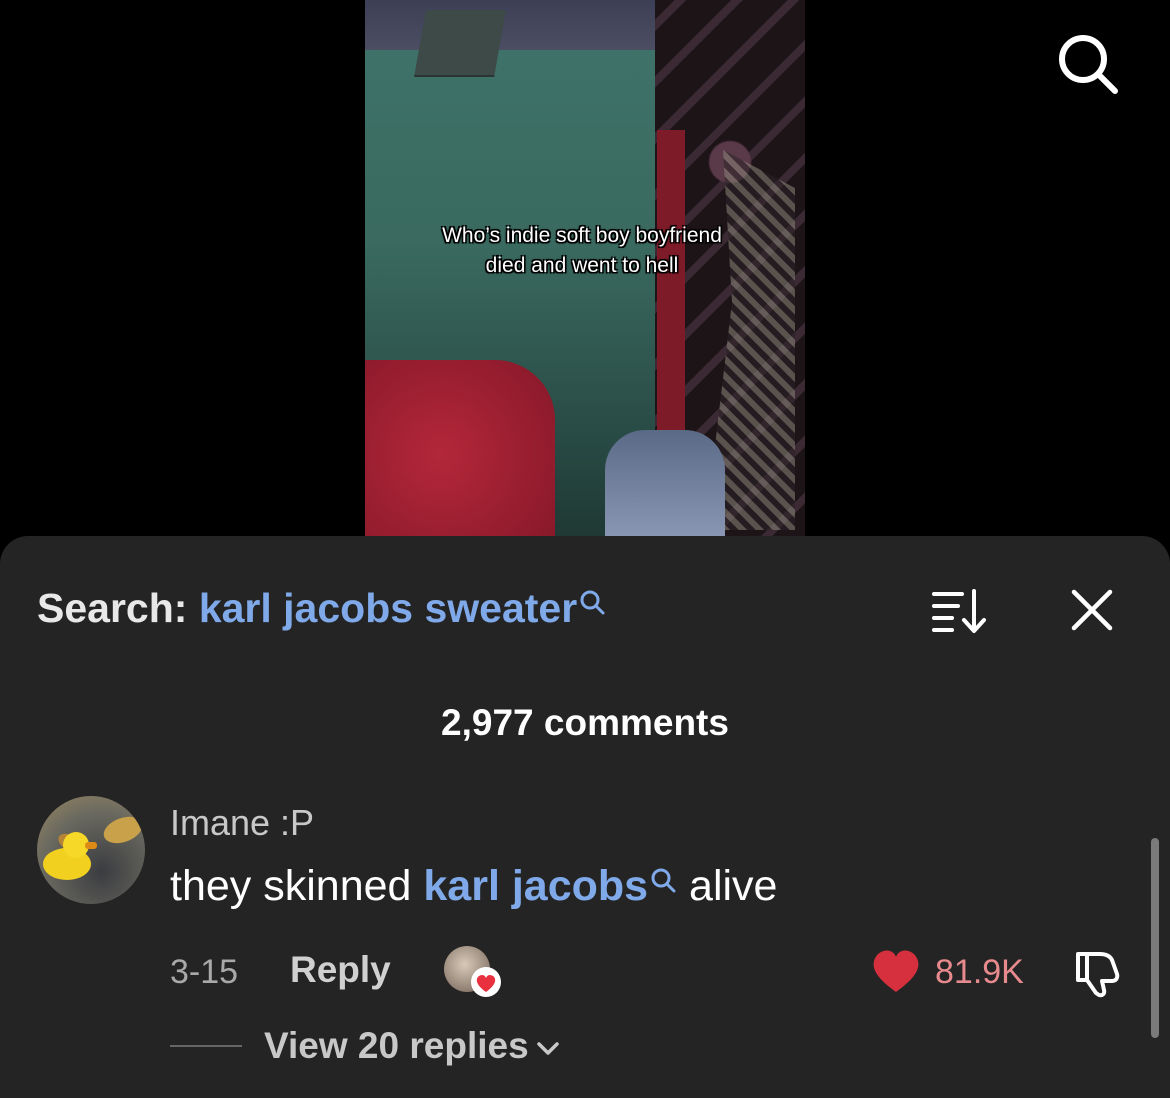 This screenshot has width=1170, height=1098. Describe the element at coordinates (291, 886) in the screenshot. I see `comment-text-before: they skinned` at that location.